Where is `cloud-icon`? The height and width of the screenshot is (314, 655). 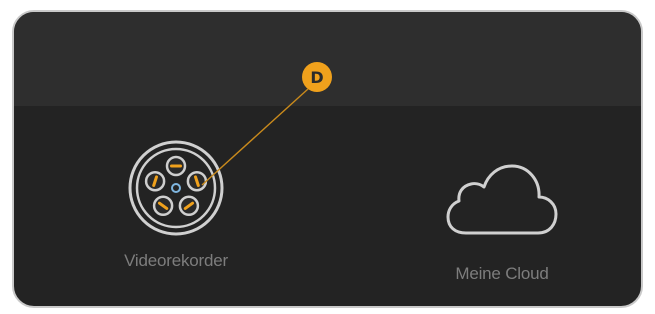 cloud-icon is located at coordinates (502, 199).